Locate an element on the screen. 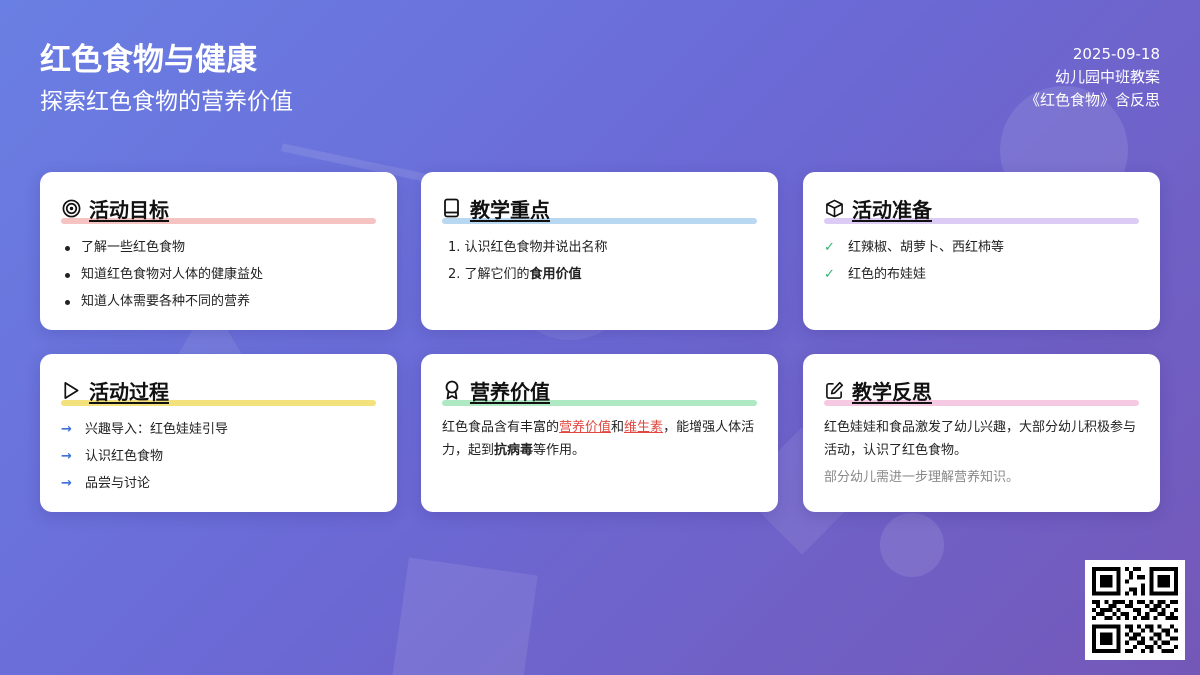  page-title: 红色食物与健康 is located at coordinates (148, 60).